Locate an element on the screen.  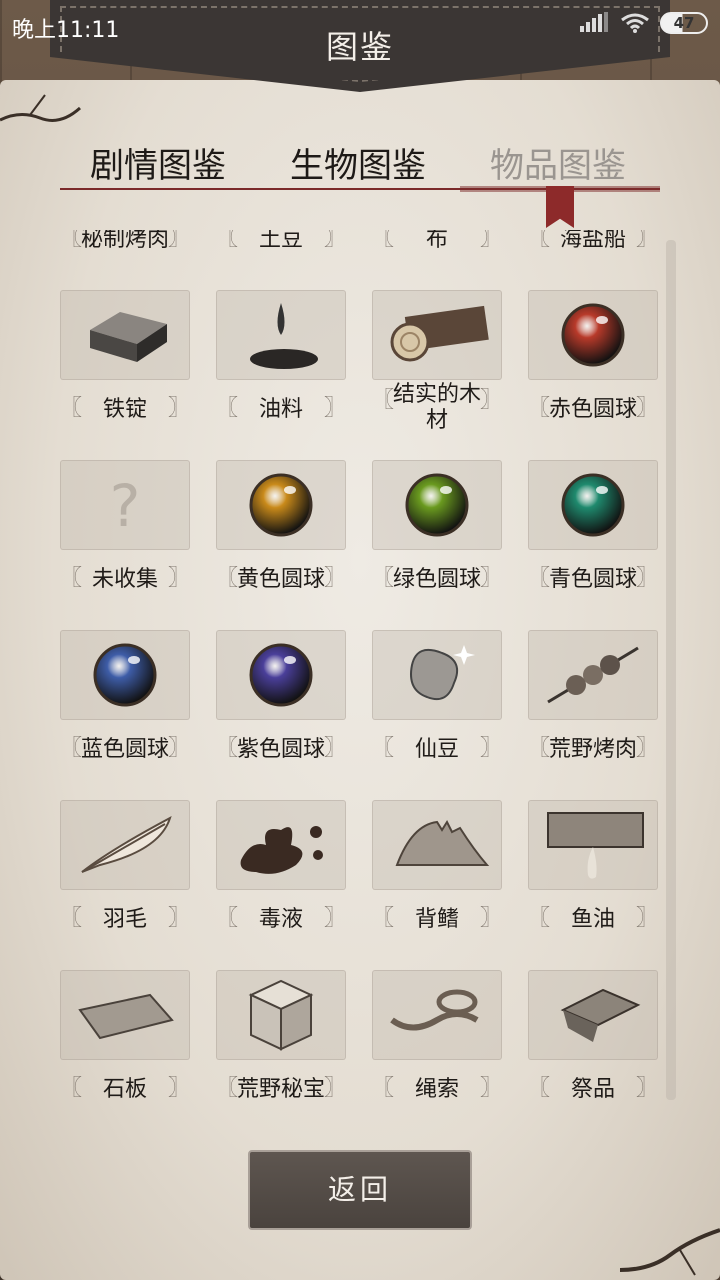
stone-slab-icon is located at coordinates (125, 1015).